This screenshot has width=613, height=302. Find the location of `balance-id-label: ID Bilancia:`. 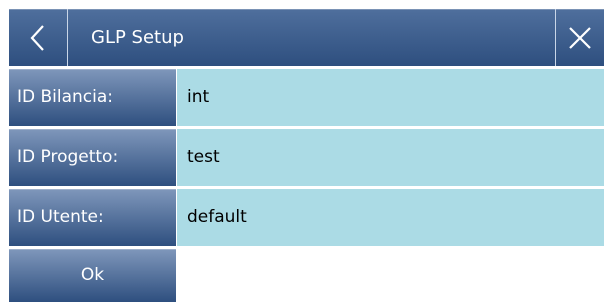

balance-id-label: ID Bilancia: is located at coordinates (92, 97).